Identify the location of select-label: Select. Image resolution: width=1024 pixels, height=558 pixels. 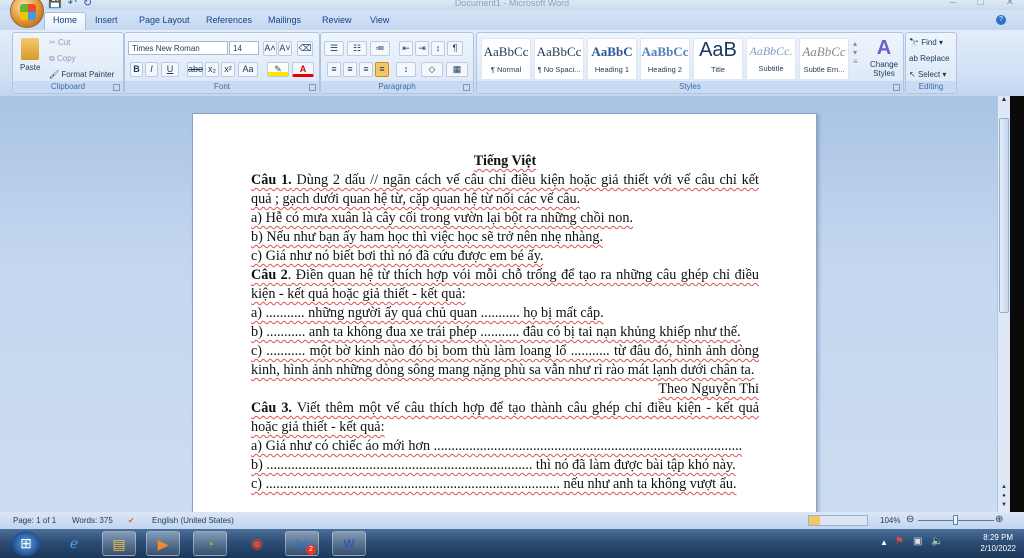
(929, 74).